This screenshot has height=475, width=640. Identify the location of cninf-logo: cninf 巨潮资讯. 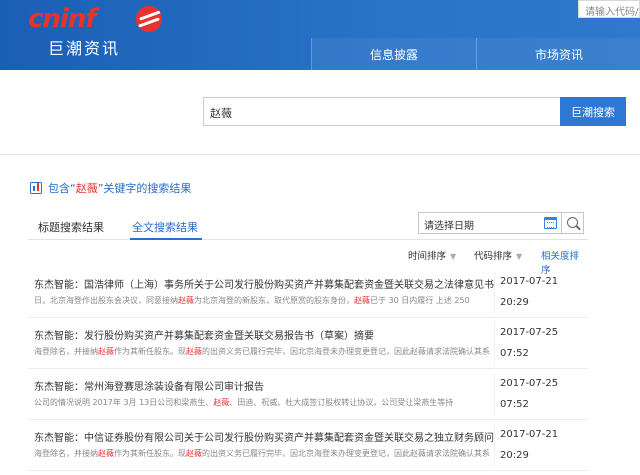
(95, 31).